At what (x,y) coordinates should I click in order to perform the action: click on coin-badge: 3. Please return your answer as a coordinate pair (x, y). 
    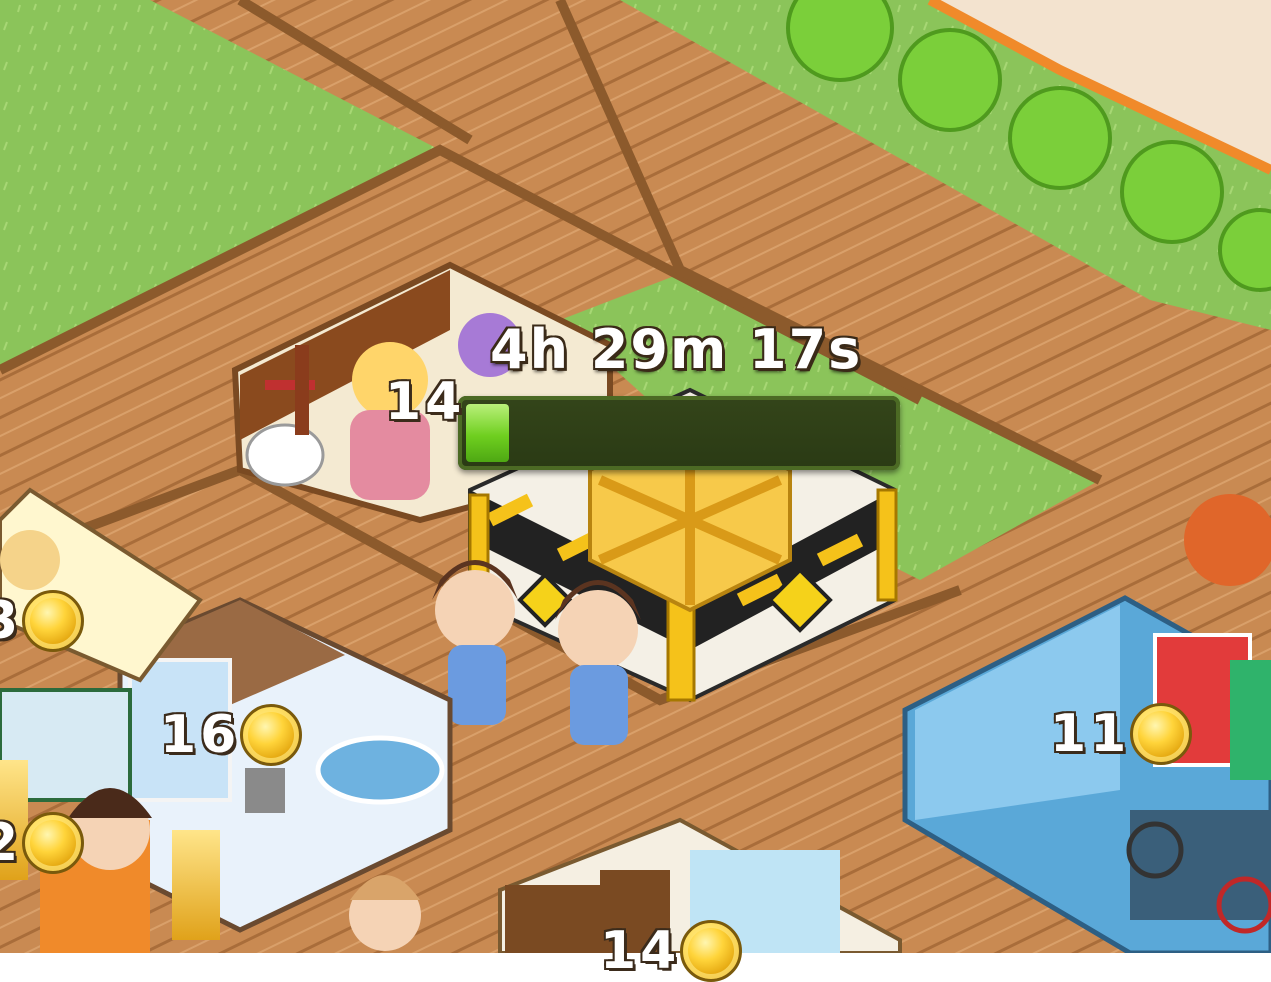
    Looking at the image, I should click on (42, 621).